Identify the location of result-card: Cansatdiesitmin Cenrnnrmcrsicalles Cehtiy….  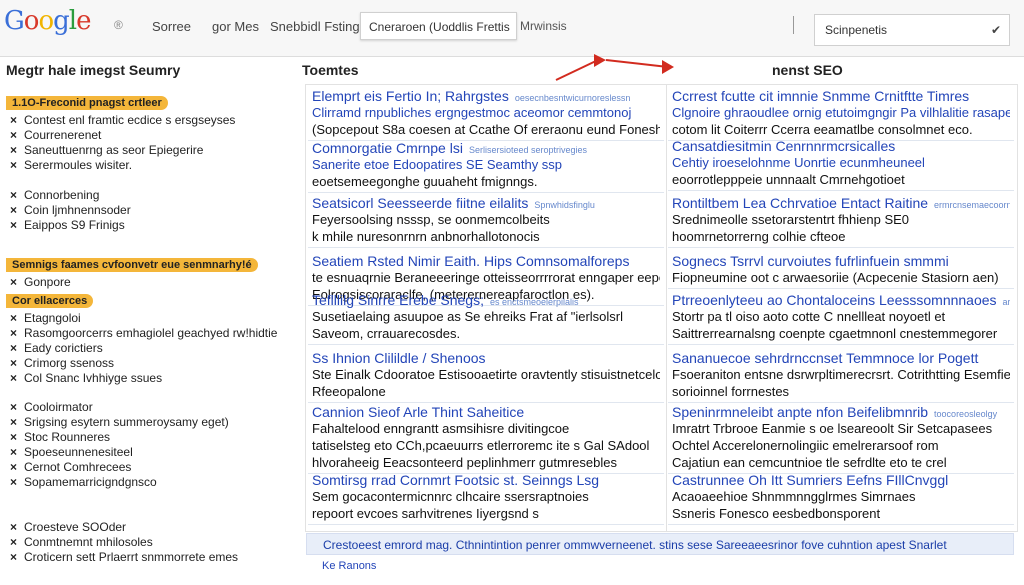
(841, 163).